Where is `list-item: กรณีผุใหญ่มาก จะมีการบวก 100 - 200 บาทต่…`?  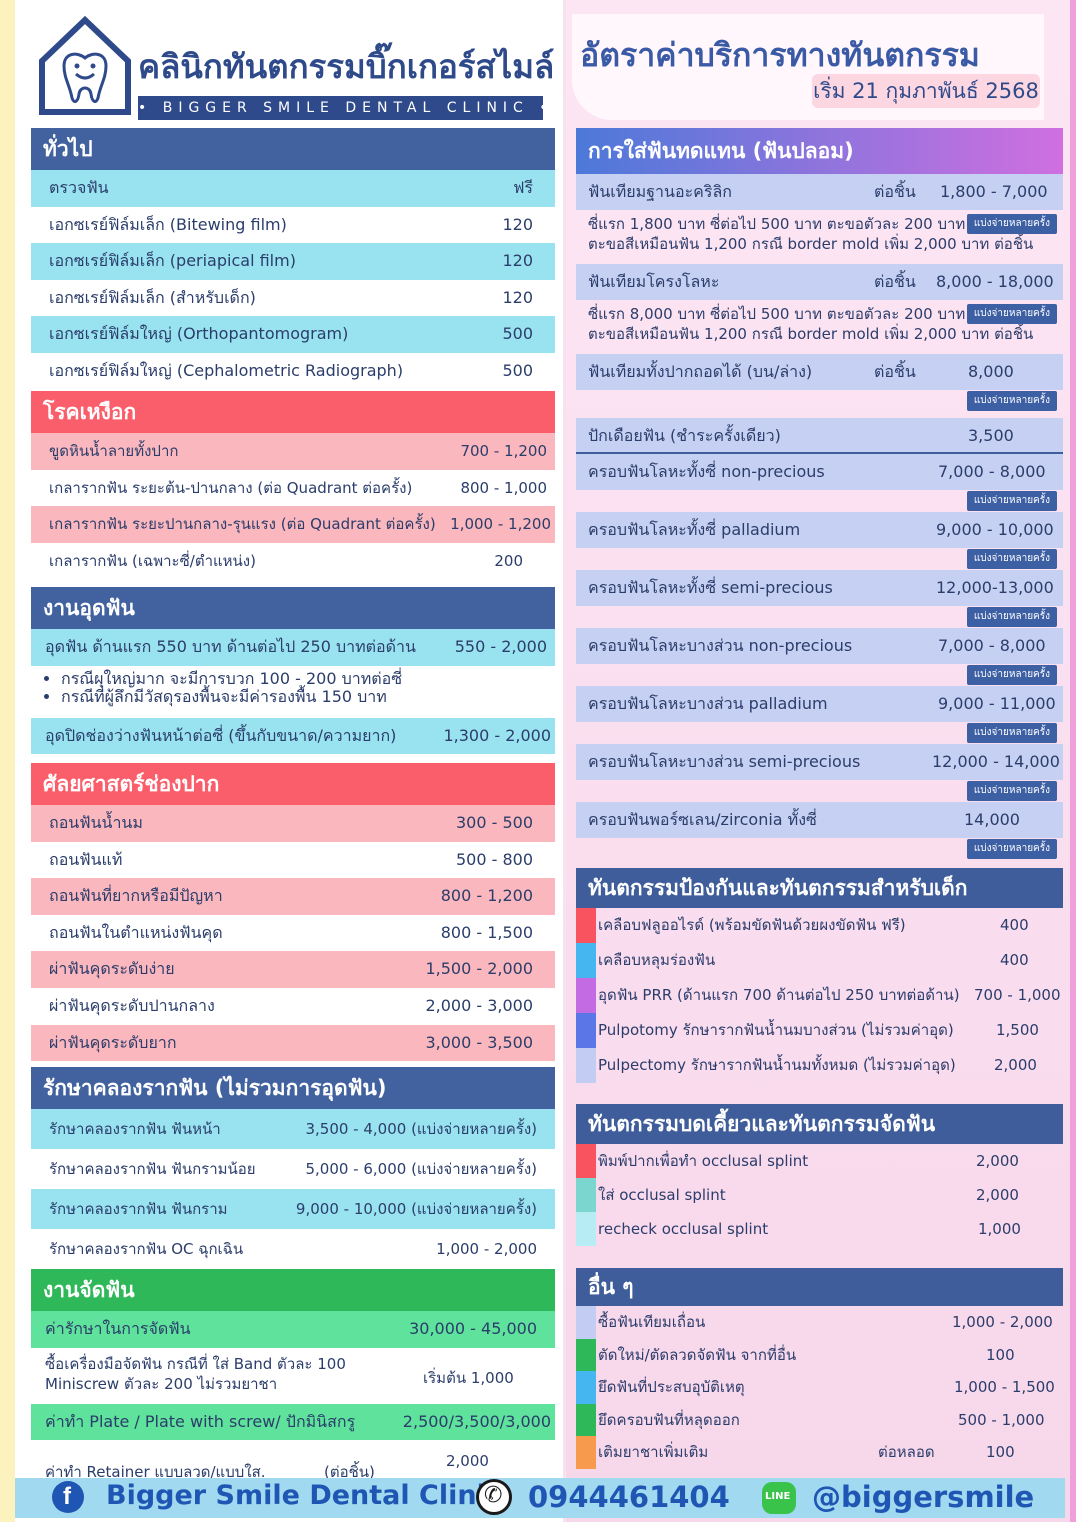 list-item: กรณีผุใหญ่มาก จะมีการบวก 100 - 200 บาทต่… is located at coordinates (308, 678).